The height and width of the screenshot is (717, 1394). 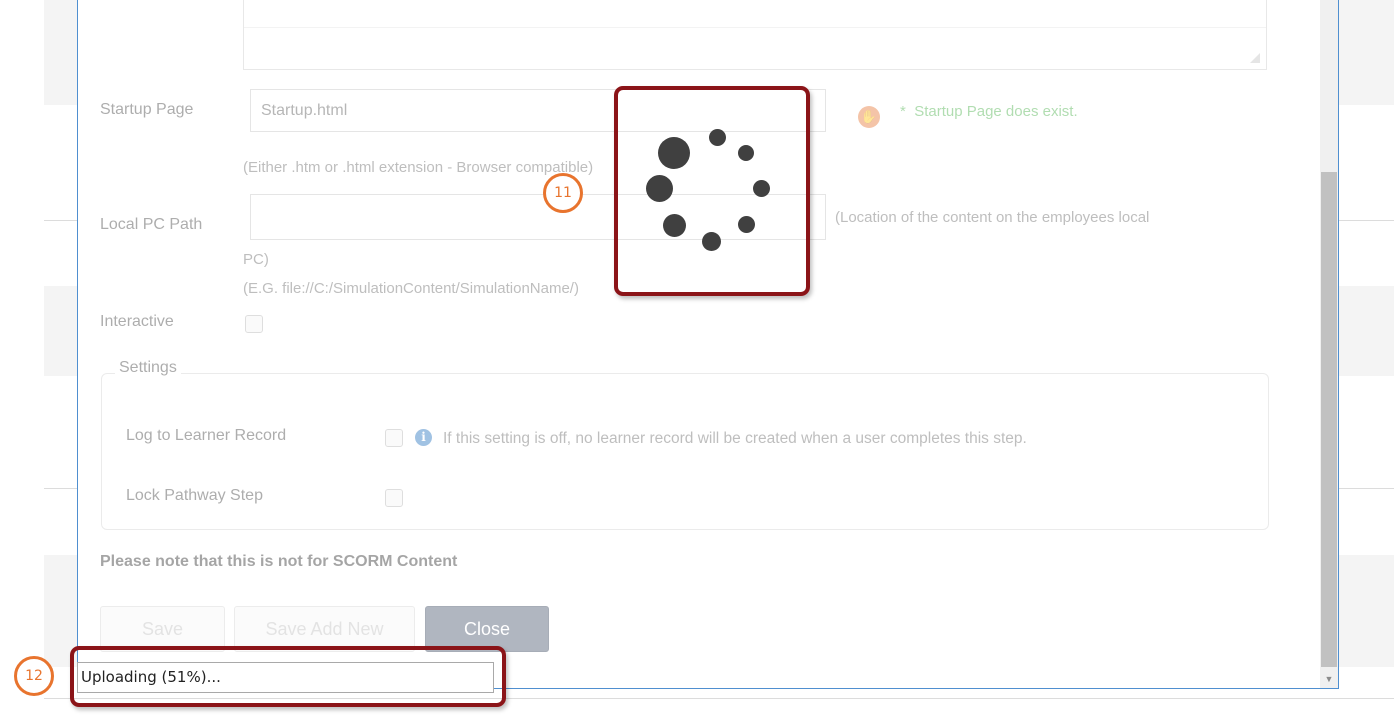 I want to click on callout-number-12: 12, so click(x=34, y=676).